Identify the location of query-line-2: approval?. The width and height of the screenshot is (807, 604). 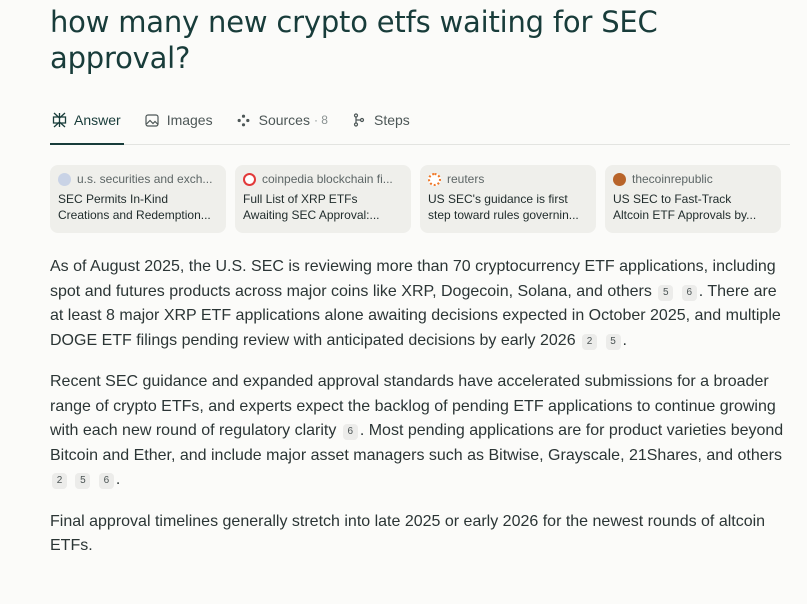
(120, 58).